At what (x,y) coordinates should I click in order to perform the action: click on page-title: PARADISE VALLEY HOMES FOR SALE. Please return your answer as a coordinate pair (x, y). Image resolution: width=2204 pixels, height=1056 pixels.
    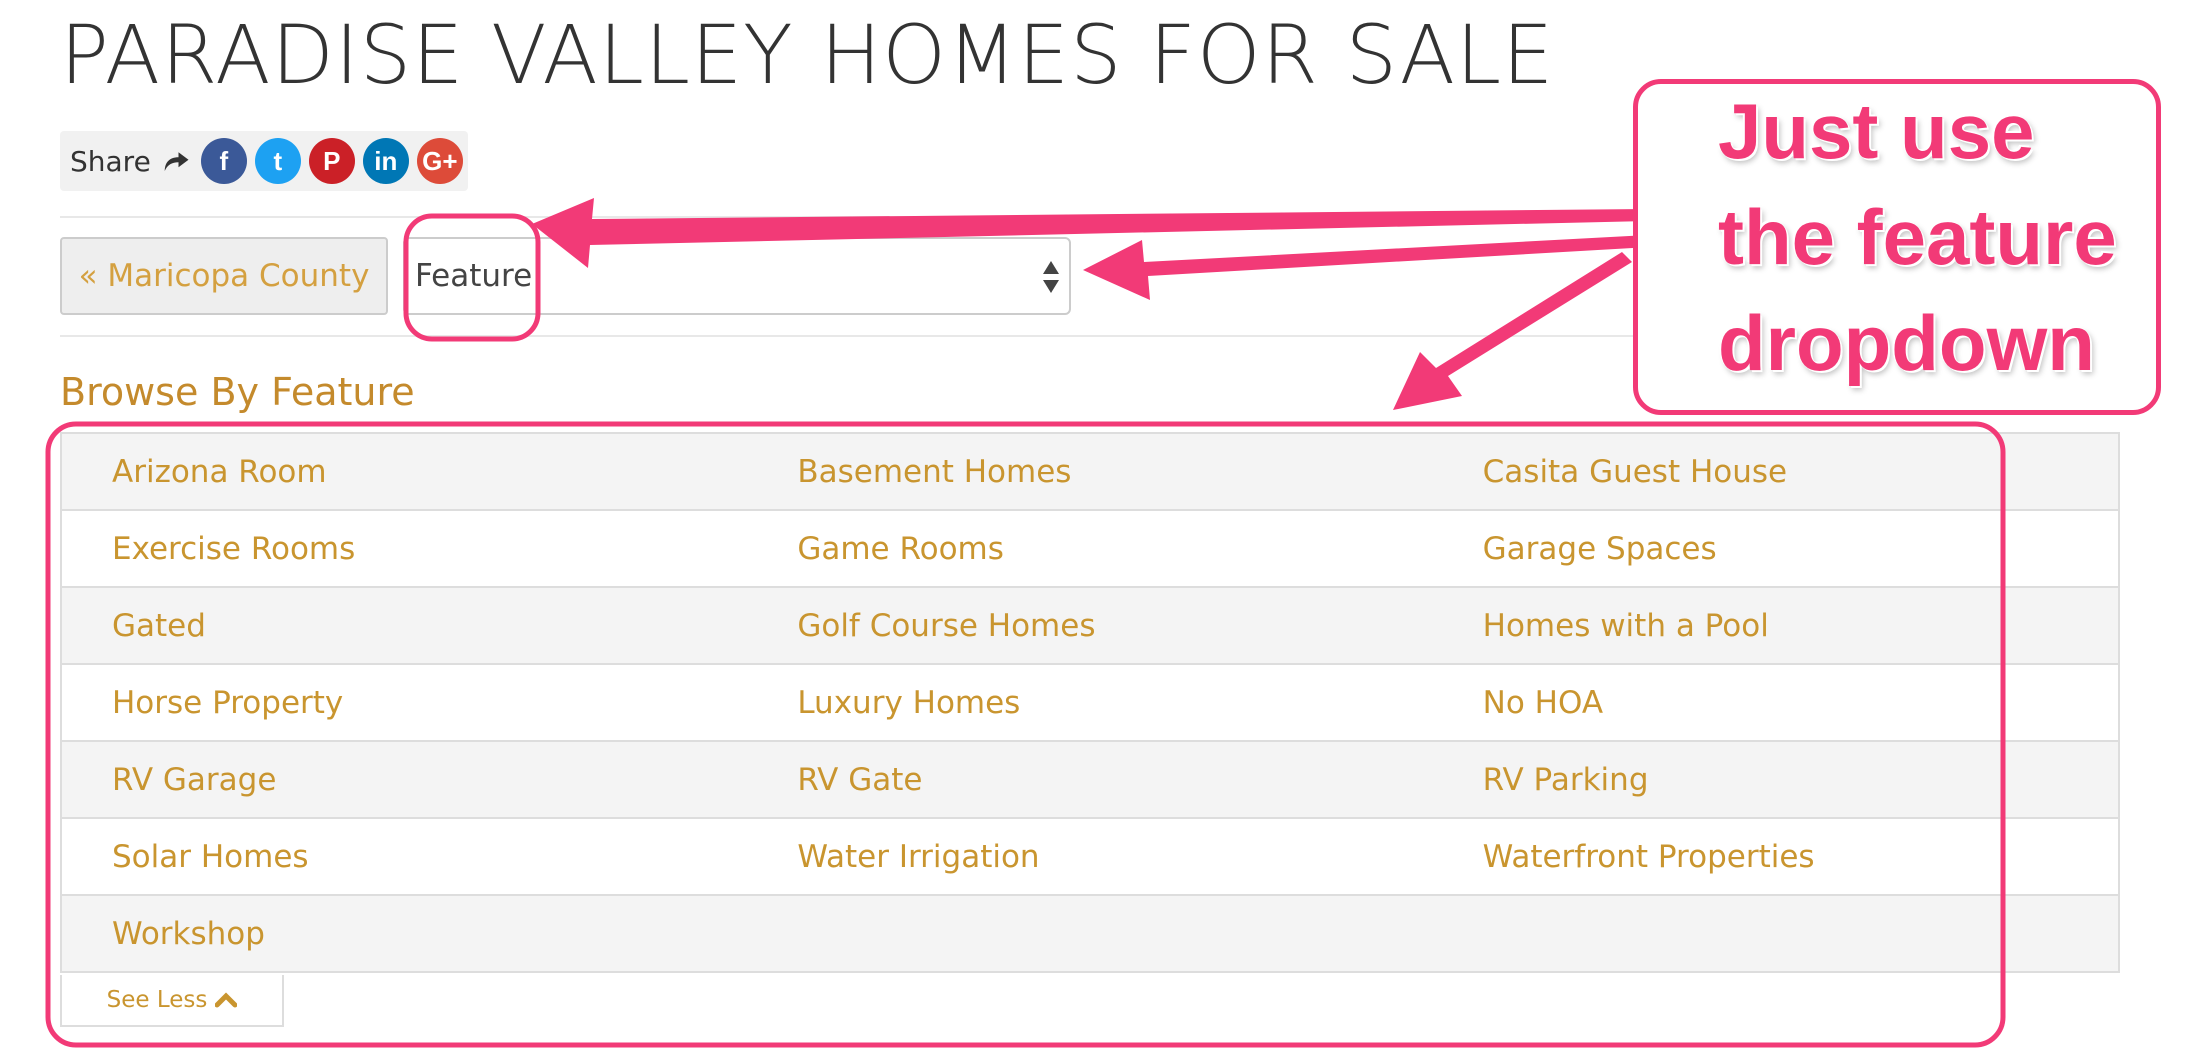
    Looking at the image, I should click on (807, 56).